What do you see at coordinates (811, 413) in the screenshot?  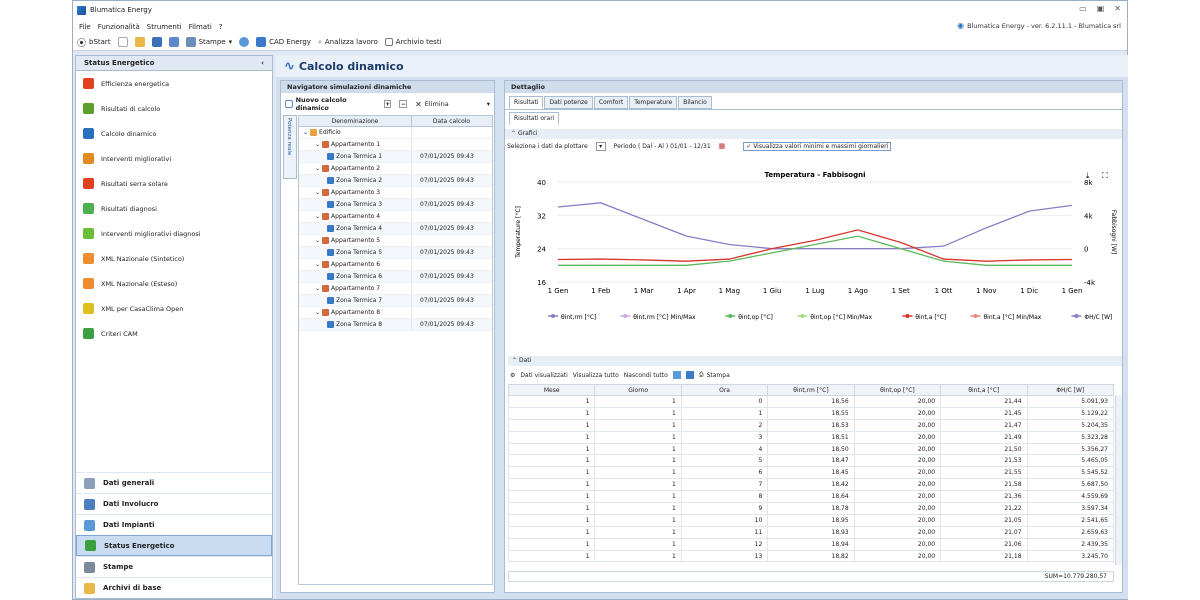 I see `table-row: 1 1 1 18,55 20,00 21,45 5.129,22` at bounding box center [811, 413].